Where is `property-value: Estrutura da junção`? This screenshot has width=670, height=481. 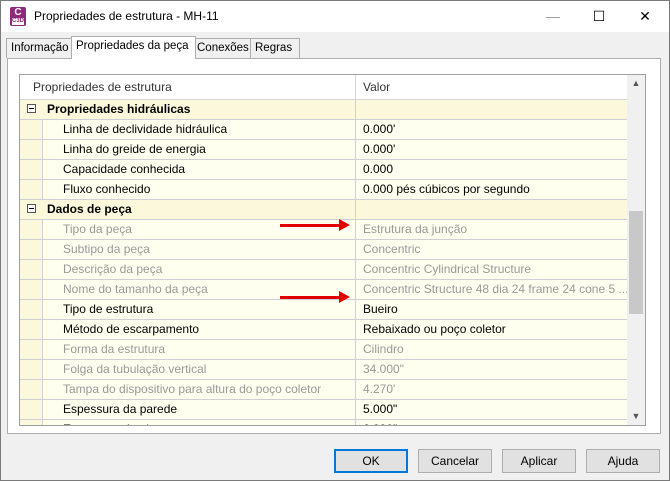 property-value: Estrutura da junção is located at coordinates (491, 229).